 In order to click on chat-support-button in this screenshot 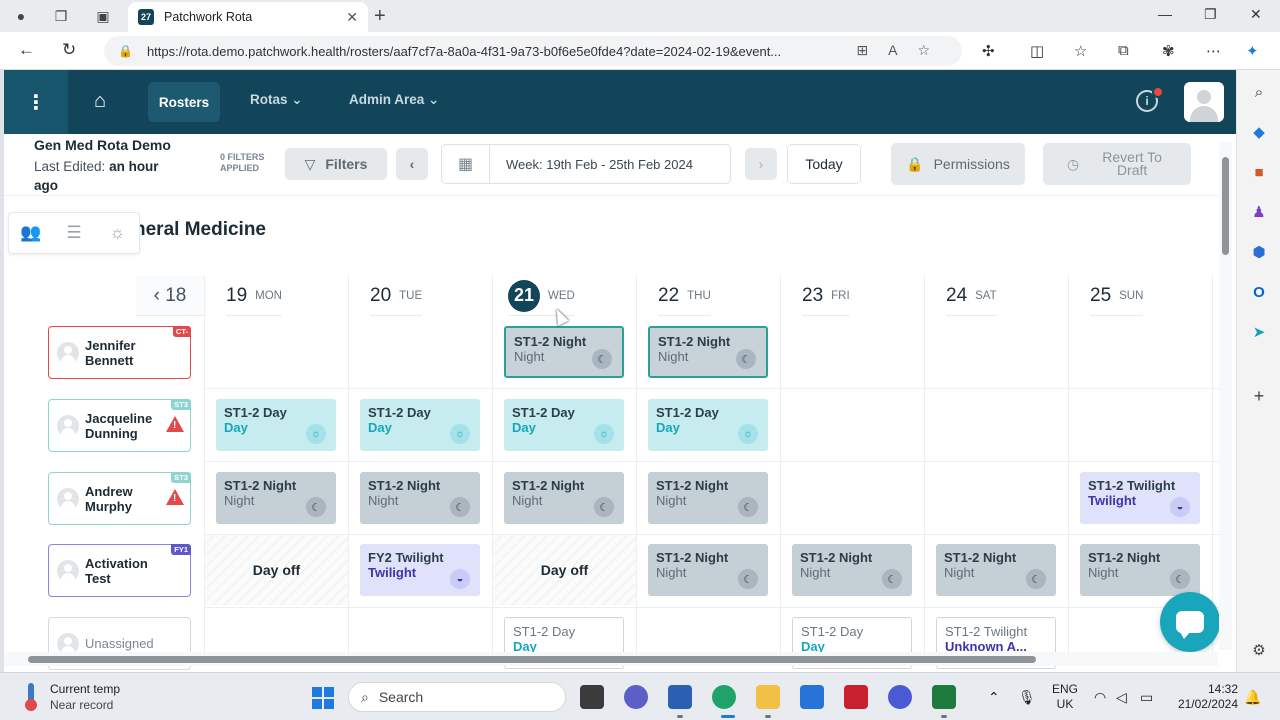, I will do `click(1190, 622)`.